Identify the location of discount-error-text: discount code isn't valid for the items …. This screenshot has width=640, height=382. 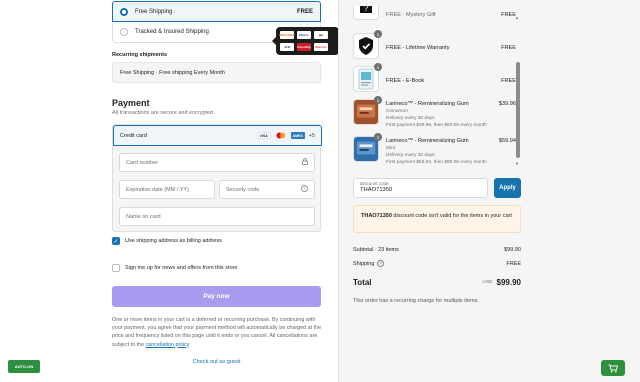
(451, 216).